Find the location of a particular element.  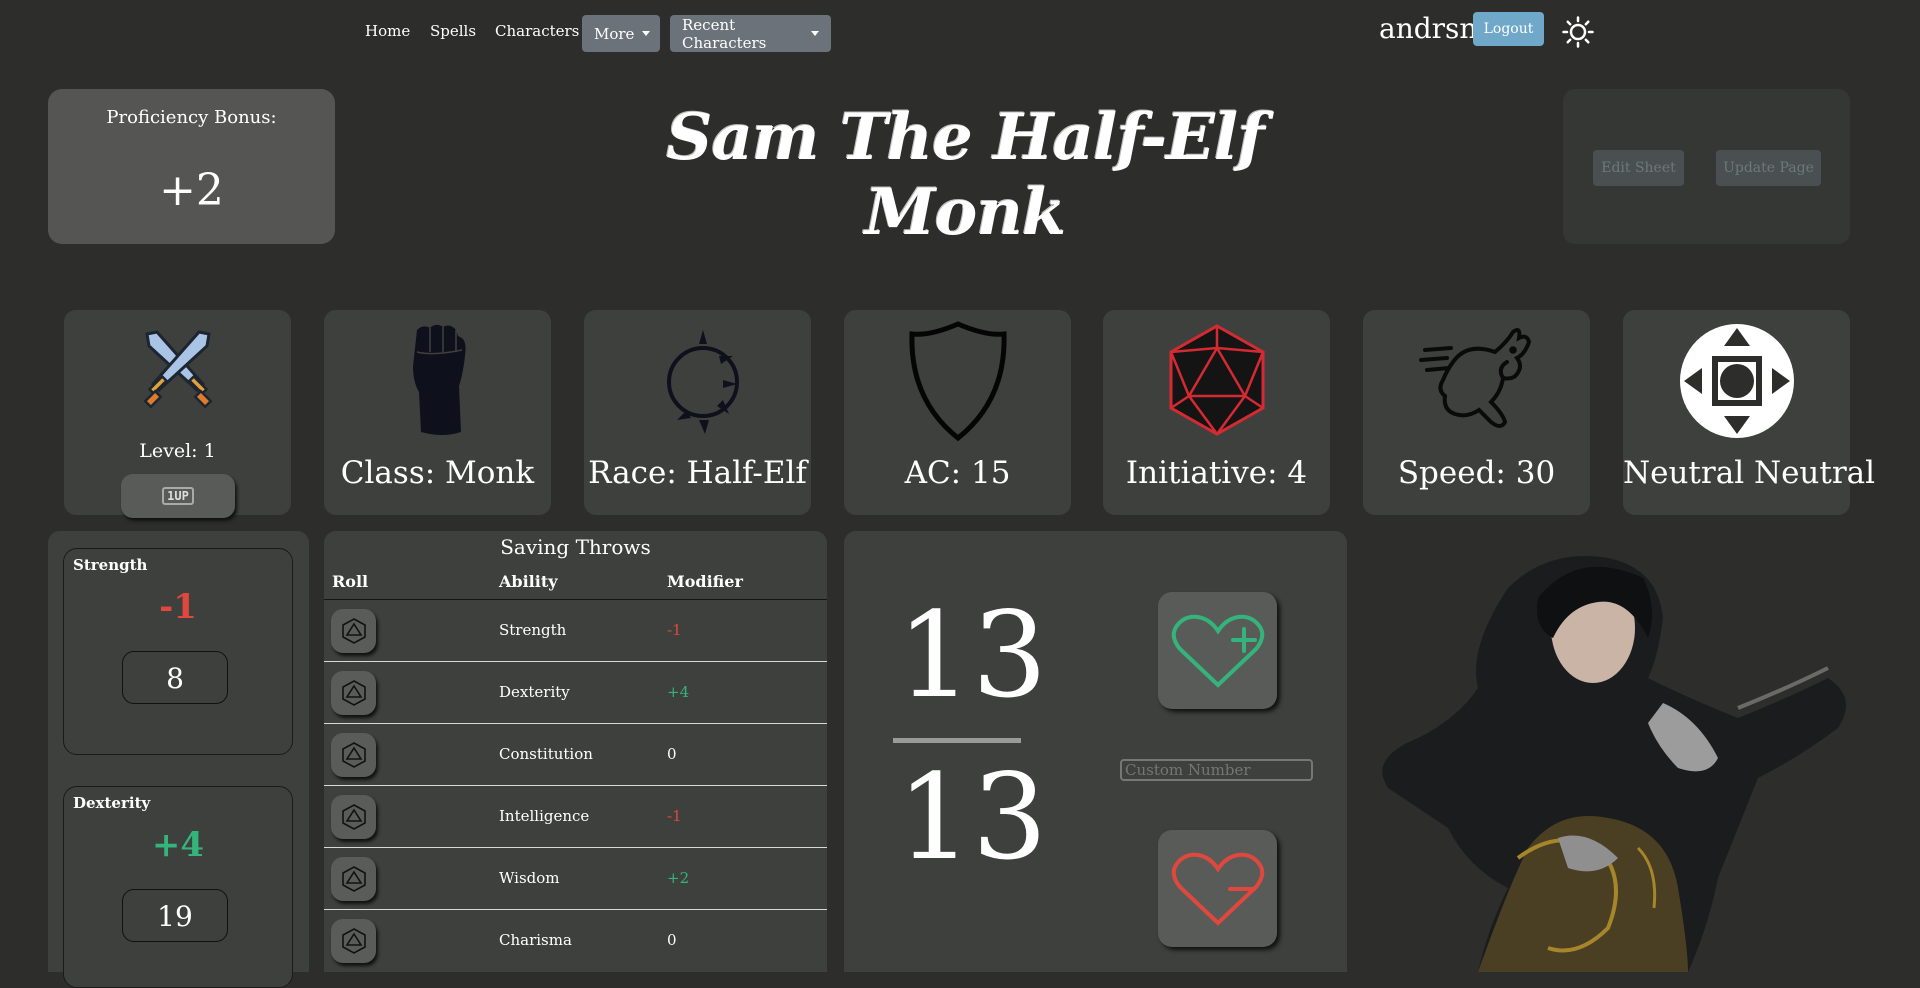

recent-characters-dropdown: Recent Characters is located at coordinates (750, 33).